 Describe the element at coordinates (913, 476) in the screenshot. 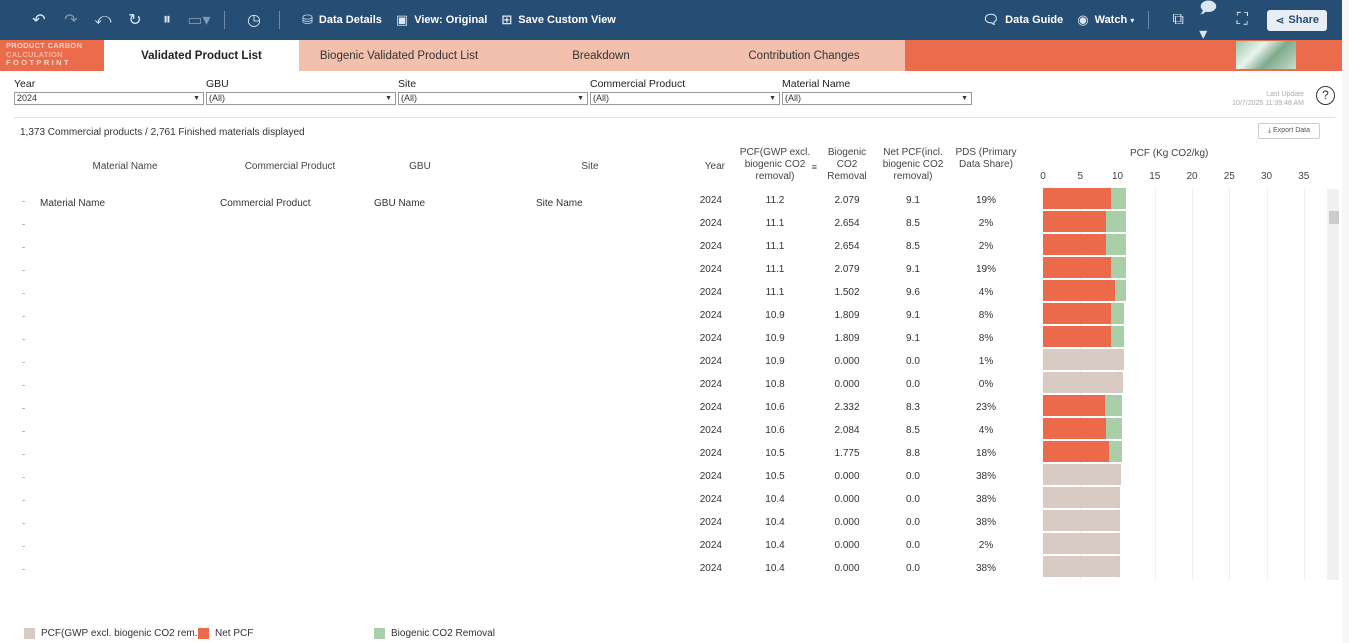

I see `cell-net-pcf: 0.0` at that location.